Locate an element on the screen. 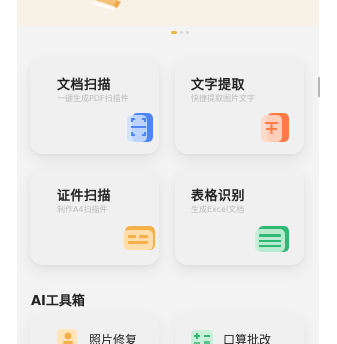 Image resolution: width=337 pixels, height=344 pixels. carousel-indicator is located at coordinates (180, 33).